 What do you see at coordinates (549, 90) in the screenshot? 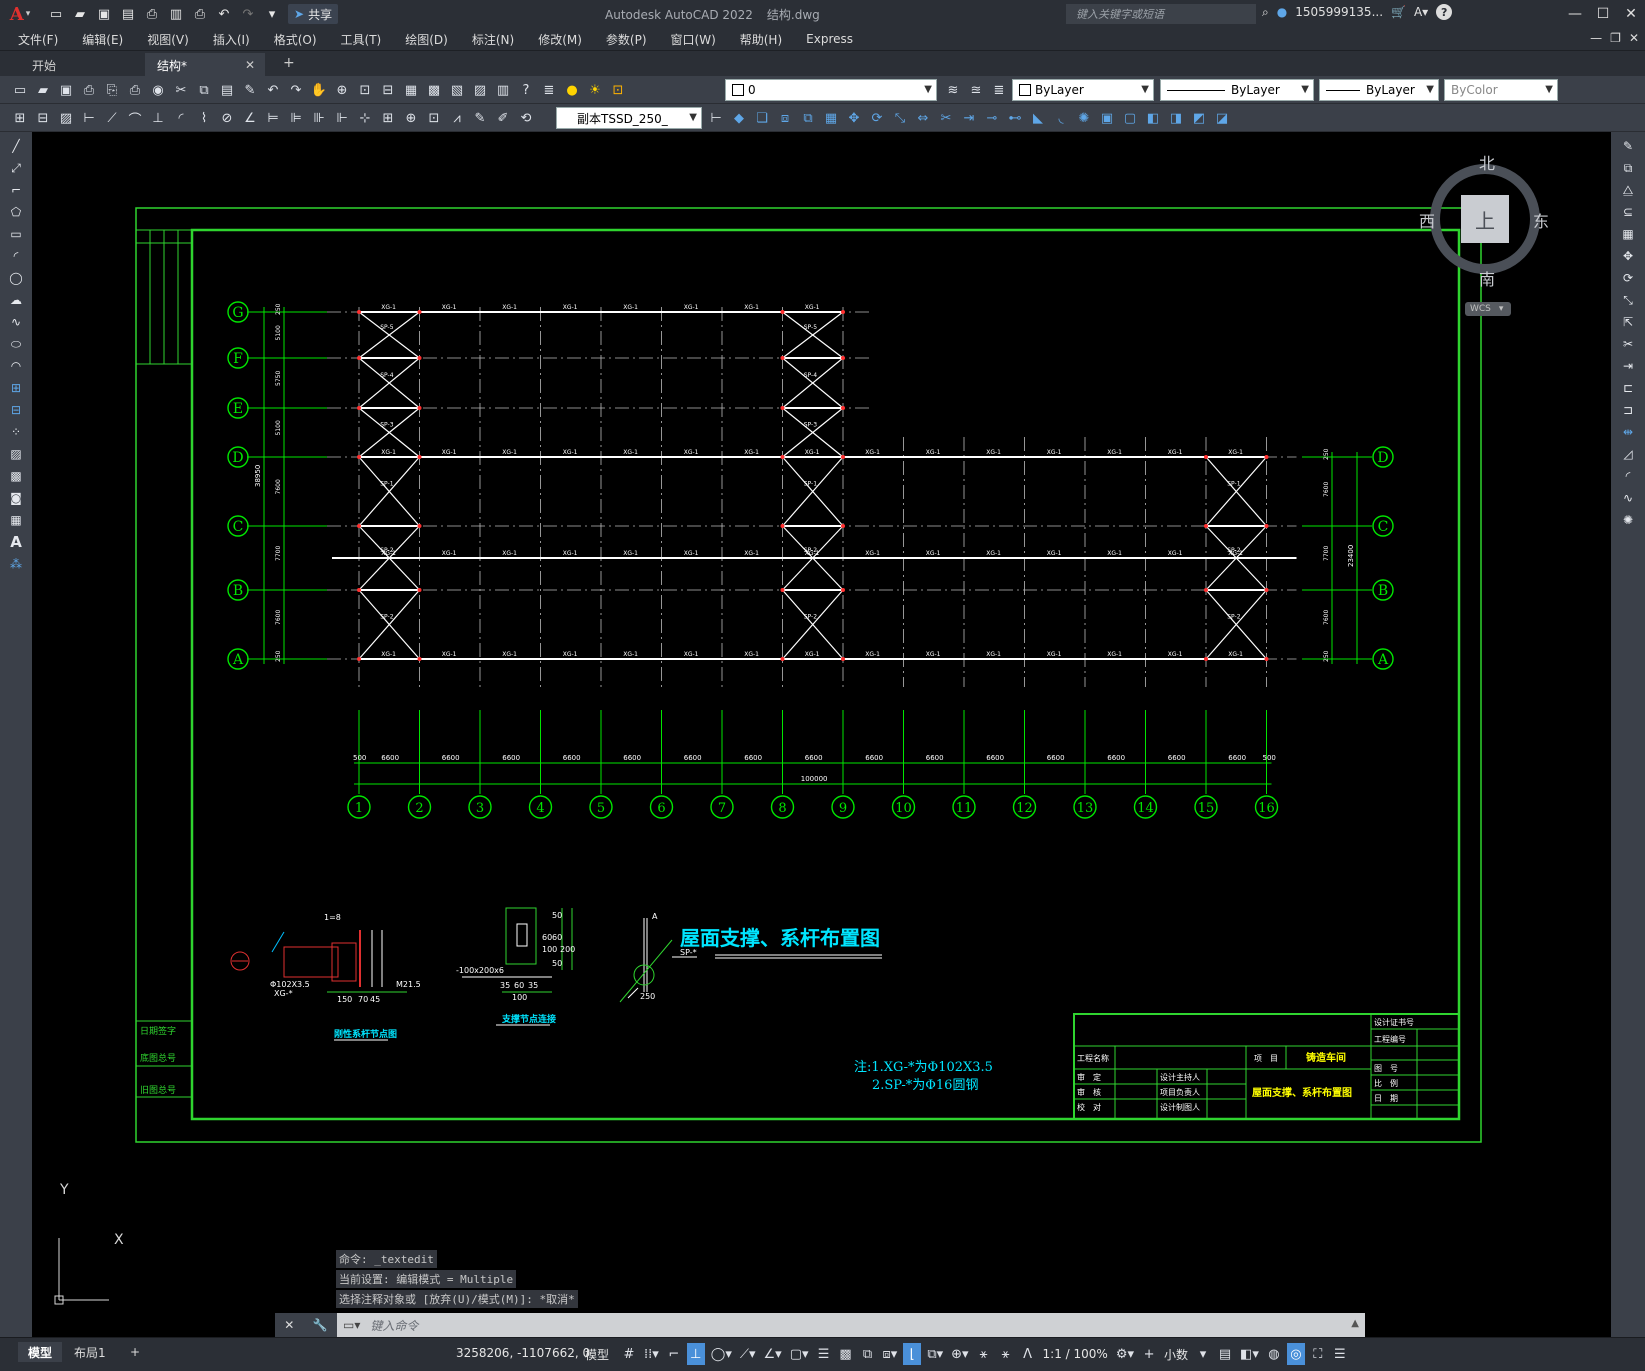
I see `layer-properties-icon: ≣` at bounding box center [549, 90].